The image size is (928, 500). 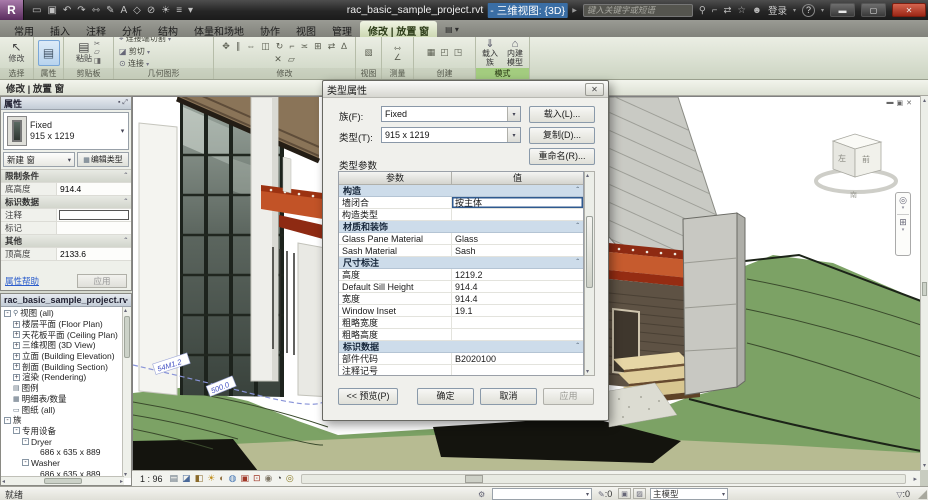 I want to click on scroll-right-icon: ▸, so click(x=916, y=479).